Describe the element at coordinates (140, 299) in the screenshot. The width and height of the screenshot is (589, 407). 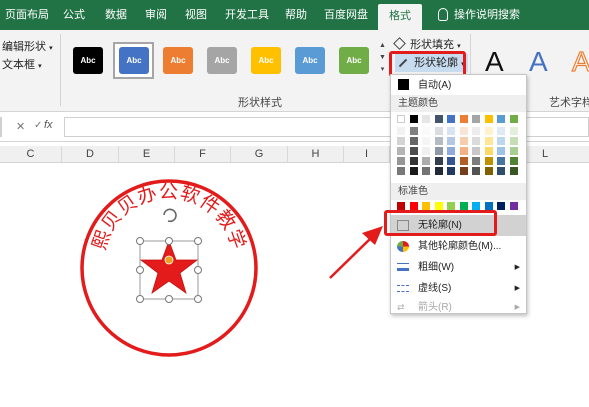
I see `resize-handle-sw` at that location.